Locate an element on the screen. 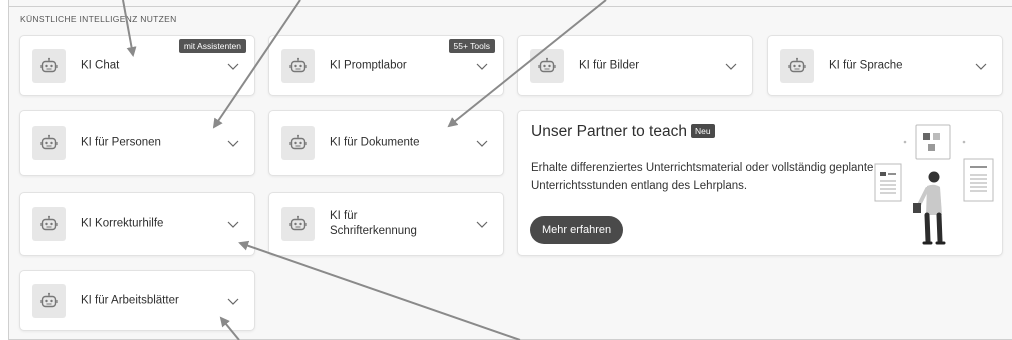 The height and width of the screenshot is (340, 1012). card-label: KI für Dokumente is located at coordinates (375, 142).